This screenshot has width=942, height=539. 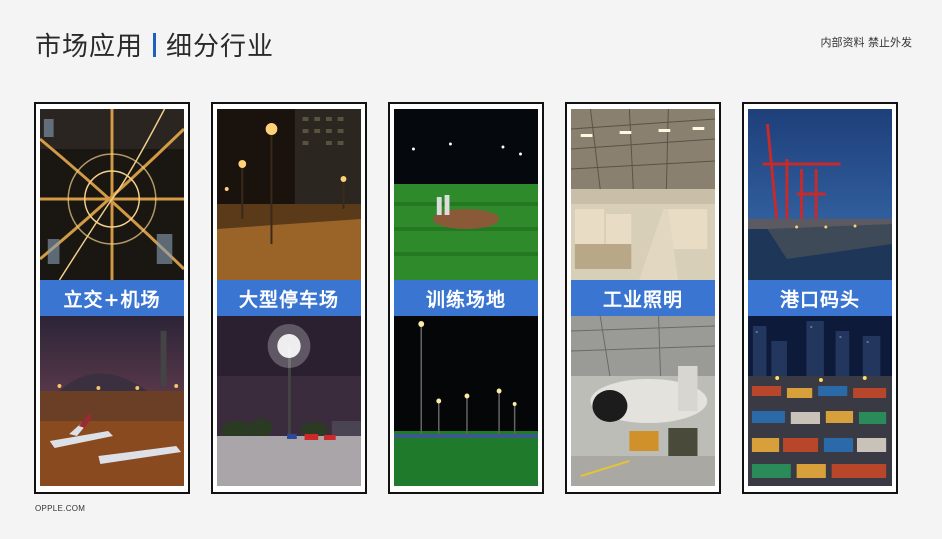 I want to click on industry-card-training-field: 训练场地, so click(x=466, y=298).